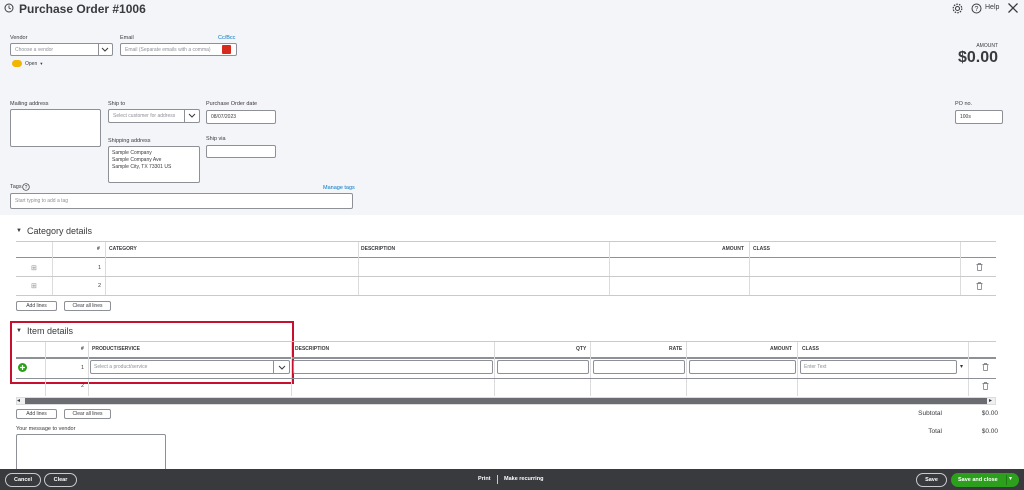 This screenshot has width=1024, height=490. I want to click on item-clear-lines-button: Clear all lines, so click(87, 414).